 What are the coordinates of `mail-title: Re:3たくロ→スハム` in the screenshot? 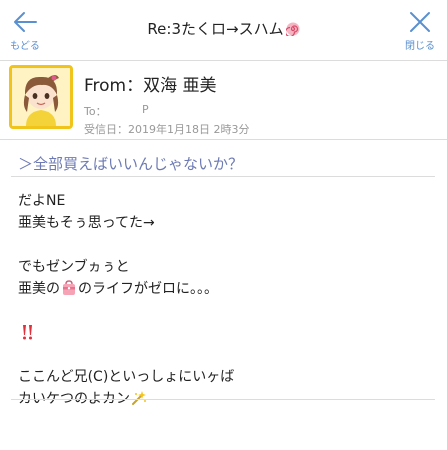 It's located at (223, 29).